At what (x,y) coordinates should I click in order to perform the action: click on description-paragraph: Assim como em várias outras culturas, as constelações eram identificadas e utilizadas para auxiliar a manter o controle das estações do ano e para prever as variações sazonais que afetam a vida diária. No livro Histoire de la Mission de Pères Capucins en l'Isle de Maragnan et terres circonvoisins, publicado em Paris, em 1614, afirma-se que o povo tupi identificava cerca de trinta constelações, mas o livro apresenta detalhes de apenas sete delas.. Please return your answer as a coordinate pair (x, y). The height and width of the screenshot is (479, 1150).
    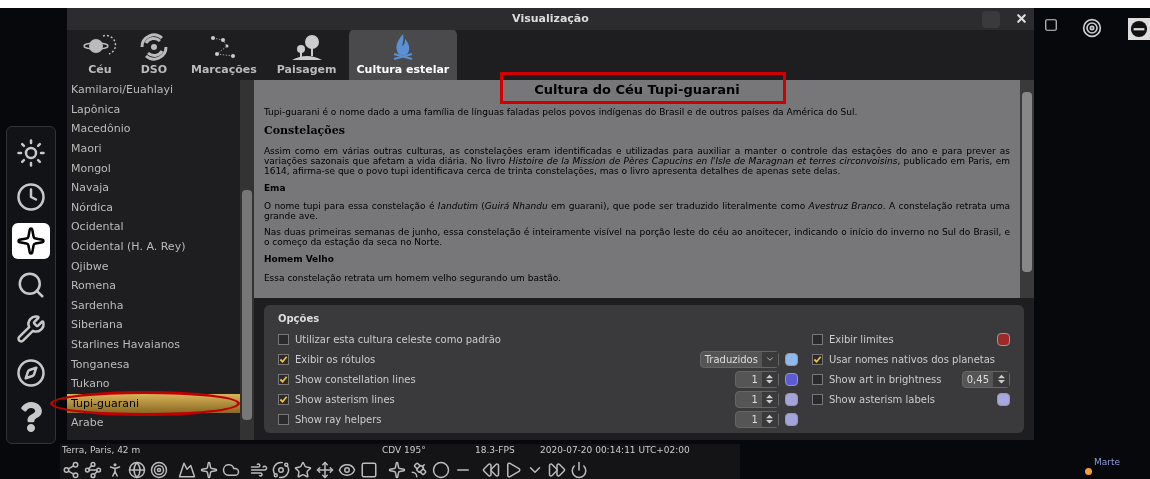
    Looking at the image, I should click on (636, 160).